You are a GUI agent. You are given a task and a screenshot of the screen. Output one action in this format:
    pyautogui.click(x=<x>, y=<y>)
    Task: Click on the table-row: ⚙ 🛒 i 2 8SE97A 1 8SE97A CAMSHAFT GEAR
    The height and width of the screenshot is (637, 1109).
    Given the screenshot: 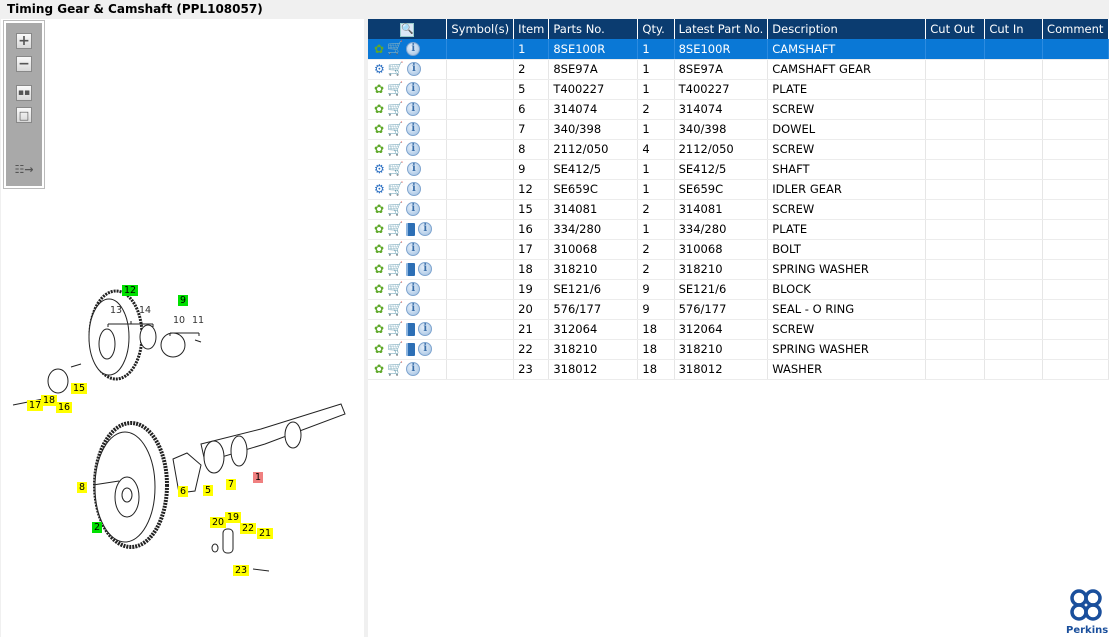 What is the action you would take?
    pyautogui.click(x=738, y=69)
    